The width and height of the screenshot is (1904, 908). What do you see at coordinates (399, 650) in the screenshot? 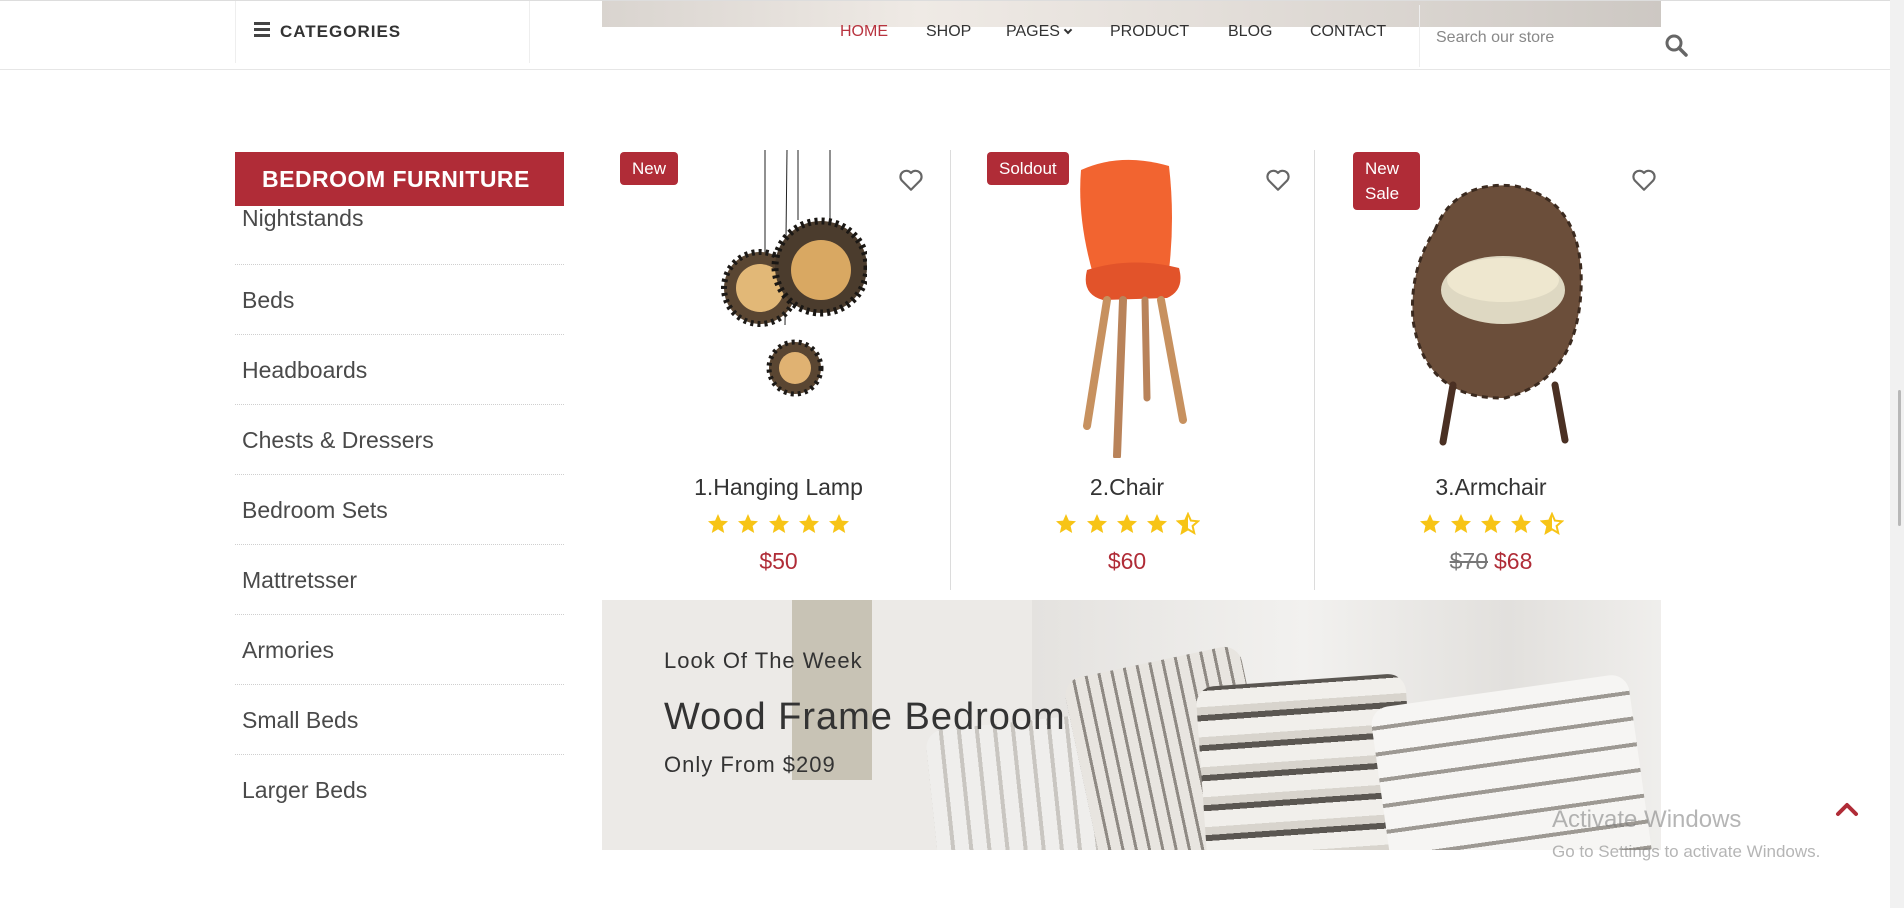
I see `sidebar-item-armories: Armories` at bounding box center [399, 650].